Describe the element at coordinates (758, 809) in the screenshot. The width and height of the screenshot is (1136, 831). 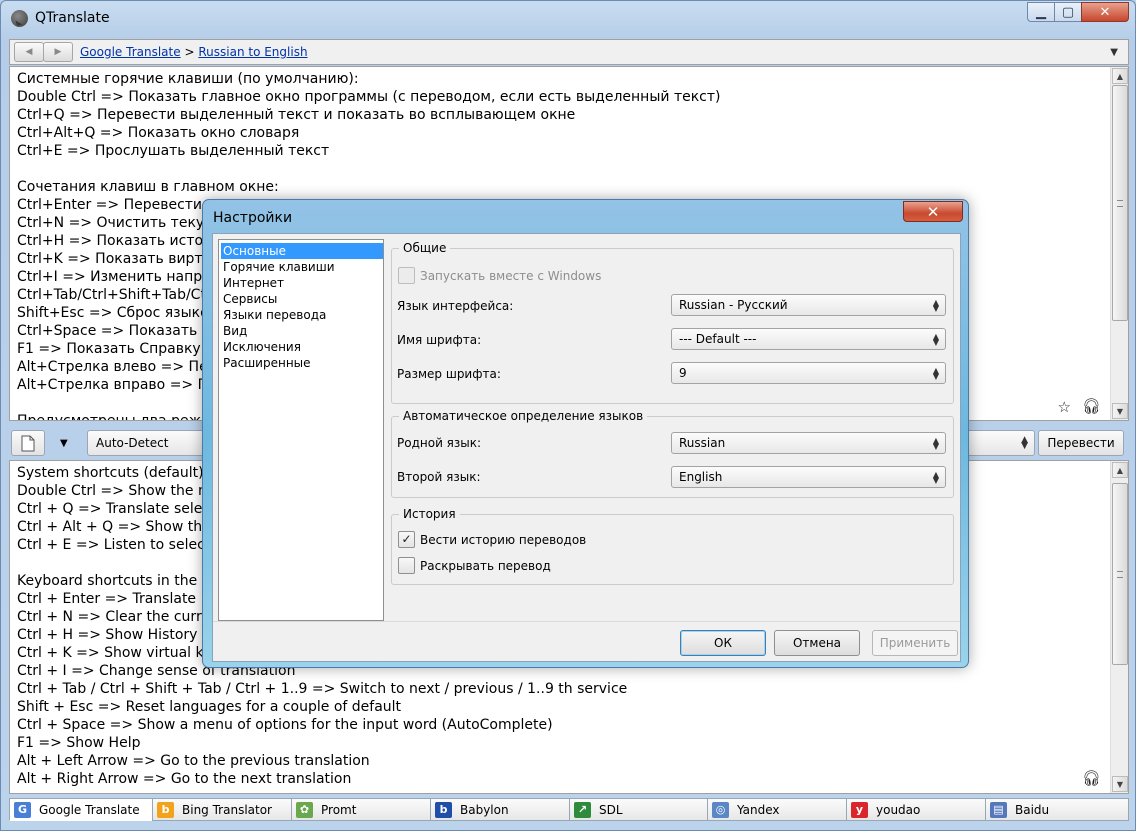
I see `service-tab-label: Yandex` at that location.